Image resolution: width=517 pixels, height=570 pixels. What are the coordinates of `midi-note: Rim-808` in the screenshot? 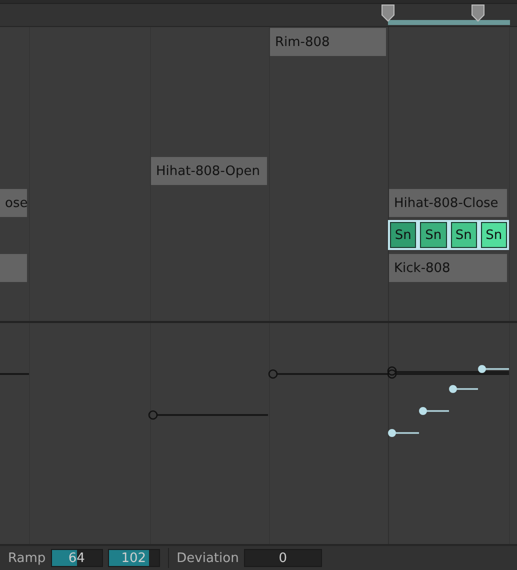 It's located at (328, 42).